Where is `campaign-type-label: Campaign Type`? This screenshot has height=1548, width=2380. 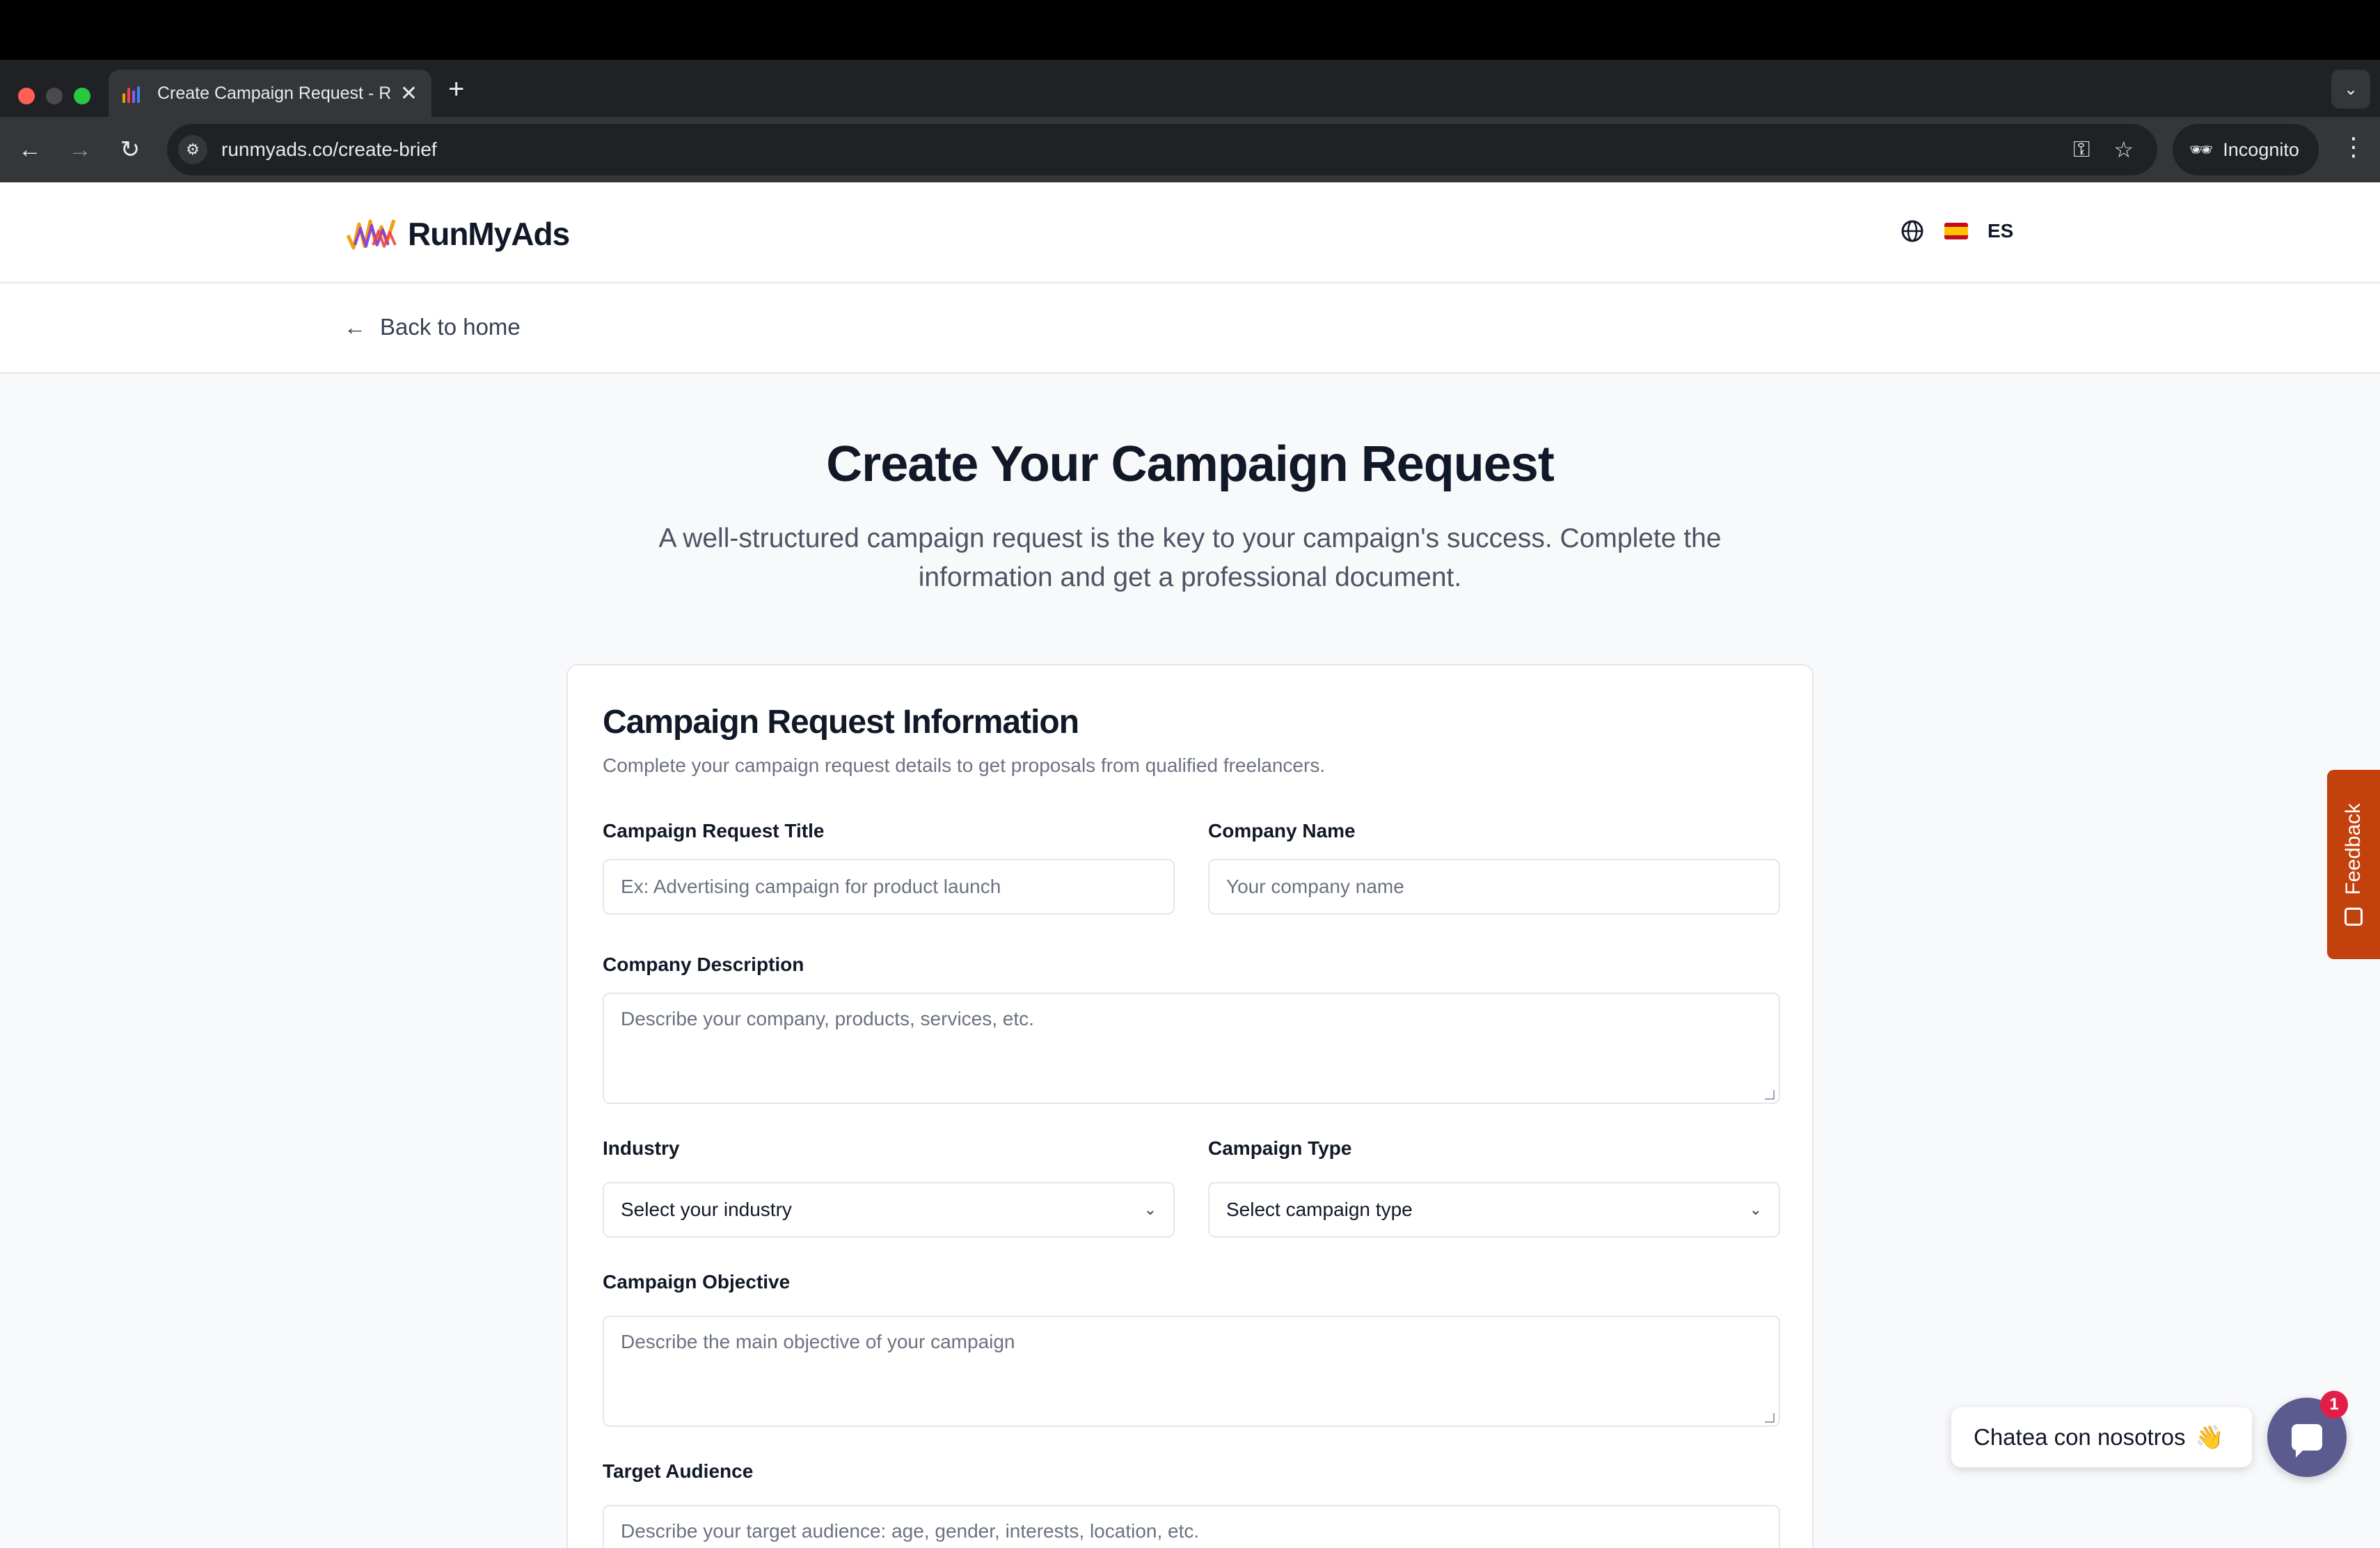
campaign-type-label: Campaign Type is located at coordinates (1280, 1148).